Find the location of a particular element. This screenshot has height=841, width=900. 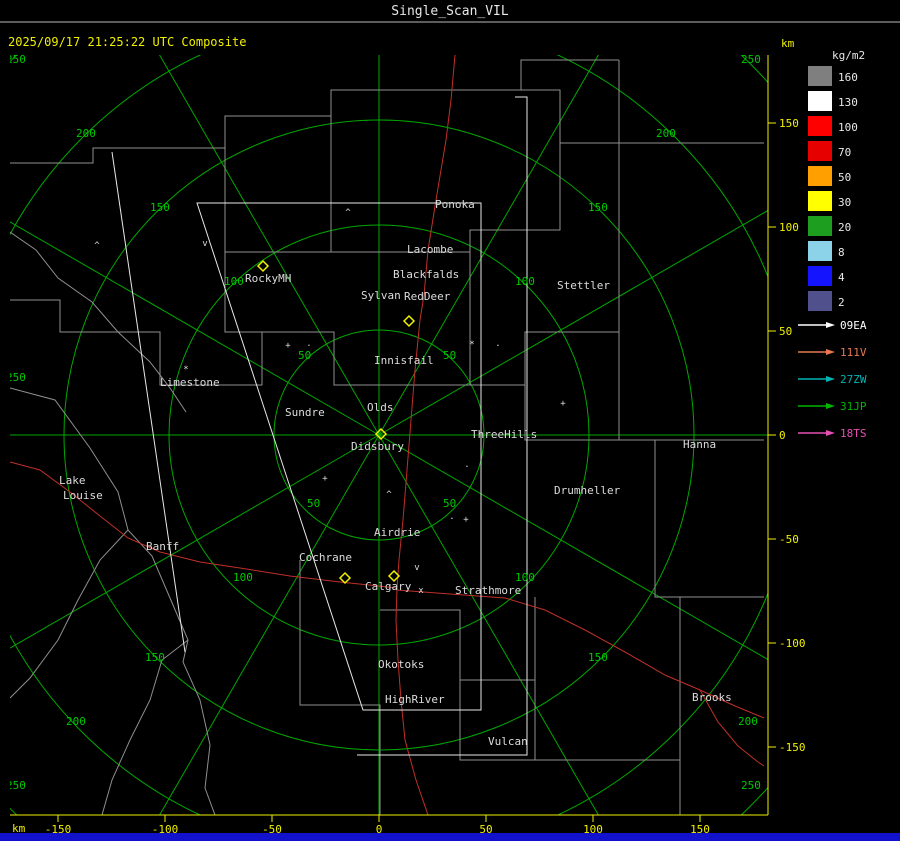

city-label: Olds is located at coordinates (380, 407).